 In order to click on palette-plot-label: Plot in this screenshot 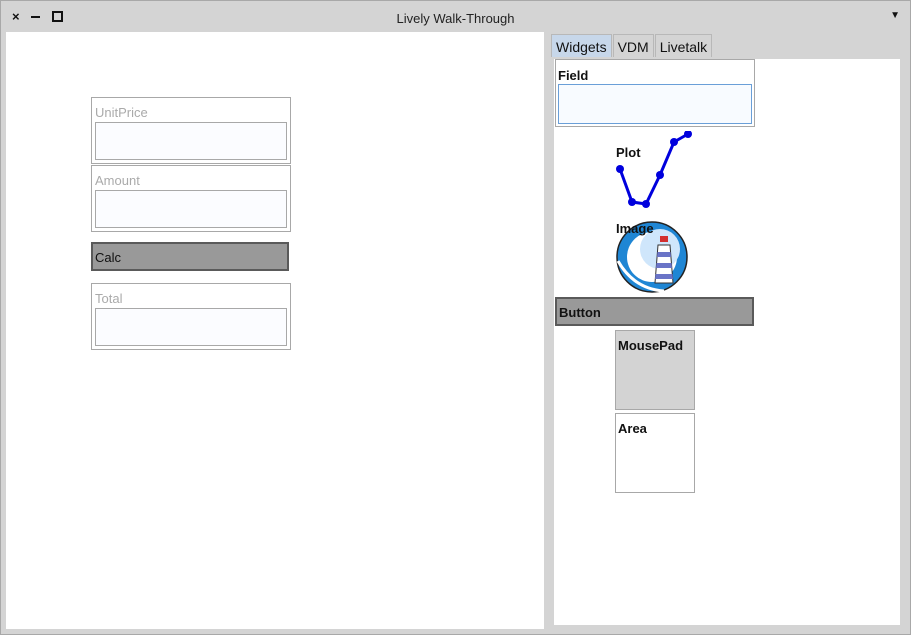, I will do `click(628, 152)`.